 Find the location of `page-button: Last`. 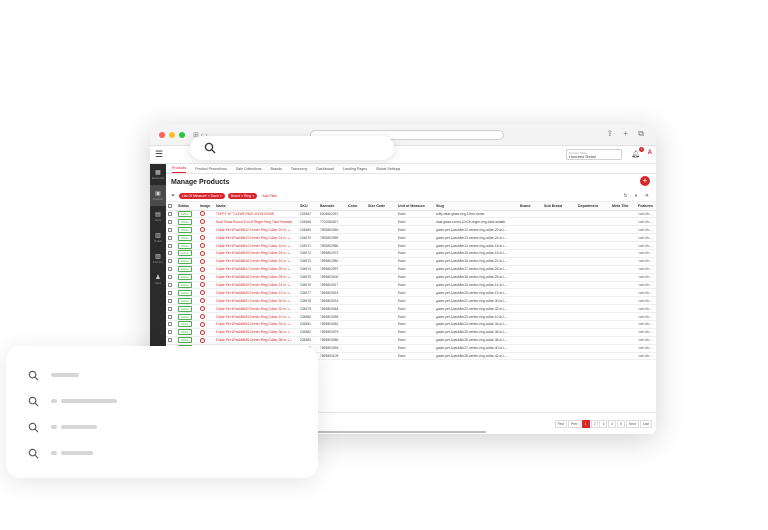

page-button: Last is located at coordinates (645, 424).